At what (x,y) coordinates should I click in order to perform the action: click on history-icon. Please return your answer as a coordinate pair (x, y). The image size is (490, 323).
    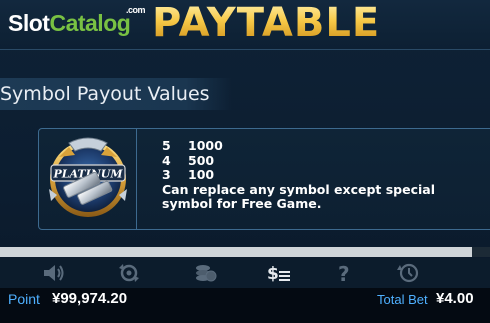
    Looking at the image, I should click on (408, 273).